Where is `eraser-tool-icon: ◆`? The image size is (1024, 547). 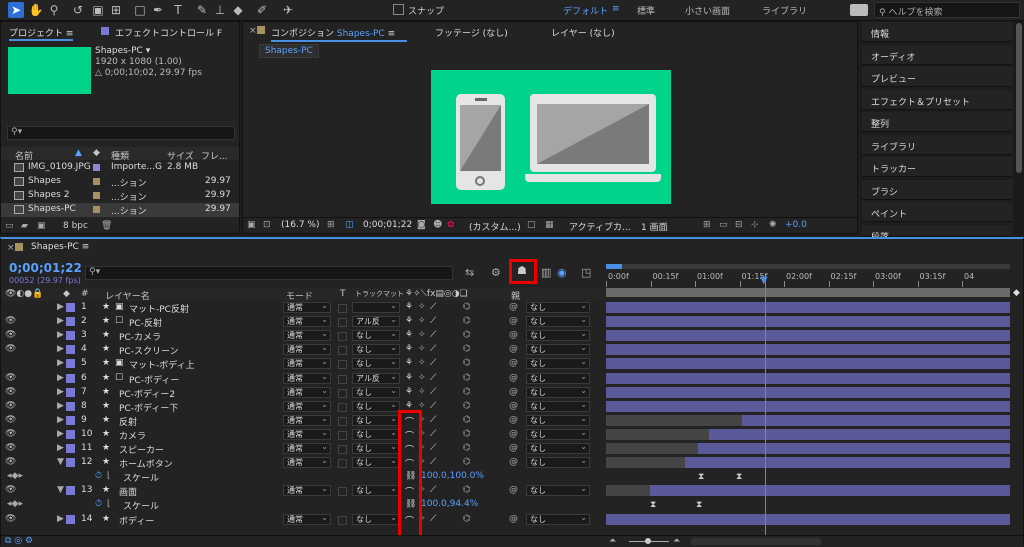
eraser-tool-icon: ◆ is located at coordinates (238, 10).